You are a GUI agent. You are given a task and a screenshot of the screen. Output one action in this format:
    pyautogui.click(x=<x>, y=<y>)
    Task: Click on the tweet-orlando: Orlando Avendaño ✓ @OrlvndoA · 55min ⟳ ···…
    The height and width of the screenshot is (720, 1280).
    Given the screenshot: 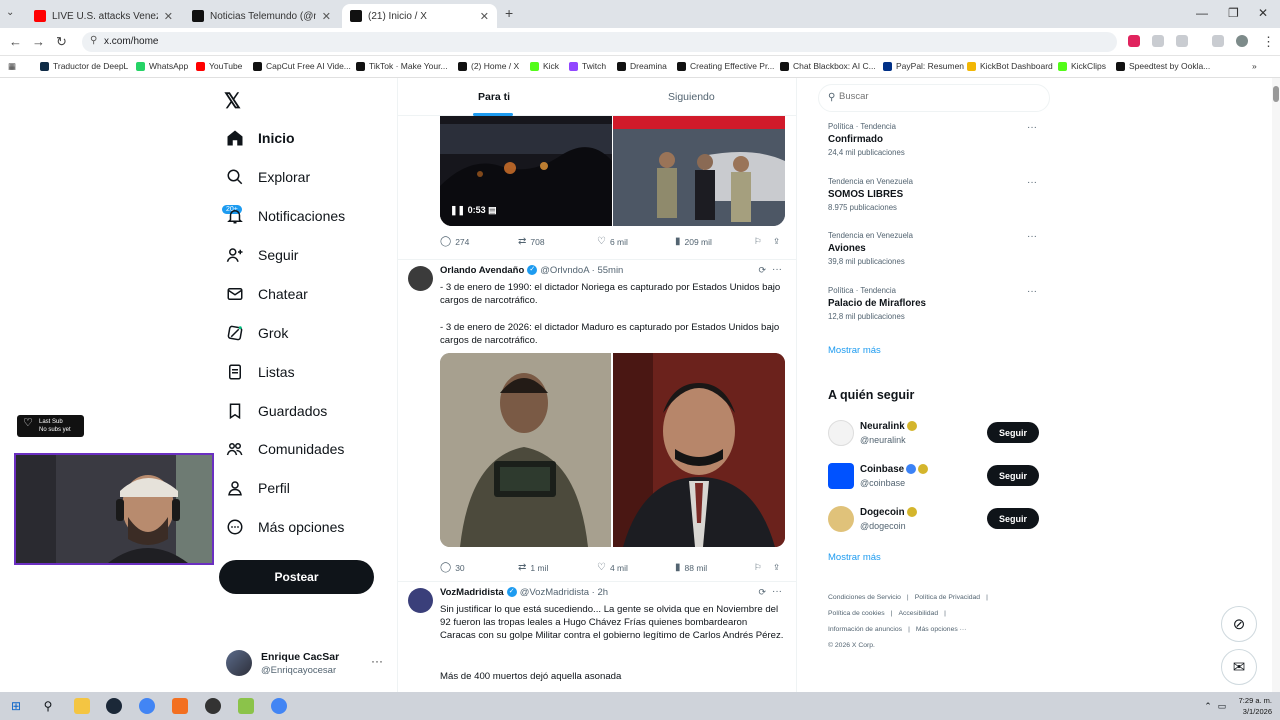 What is the action you would take?
    pyautogui.click(x=597, y=420)
    